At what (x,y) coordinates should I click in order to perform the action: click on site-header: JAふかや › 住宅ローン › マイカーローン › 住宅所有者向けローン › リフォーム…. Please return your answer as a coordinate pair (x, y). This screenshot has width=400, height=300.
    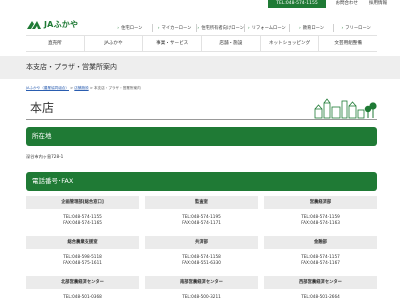
    Looking at the image, I should click on (200, 22).